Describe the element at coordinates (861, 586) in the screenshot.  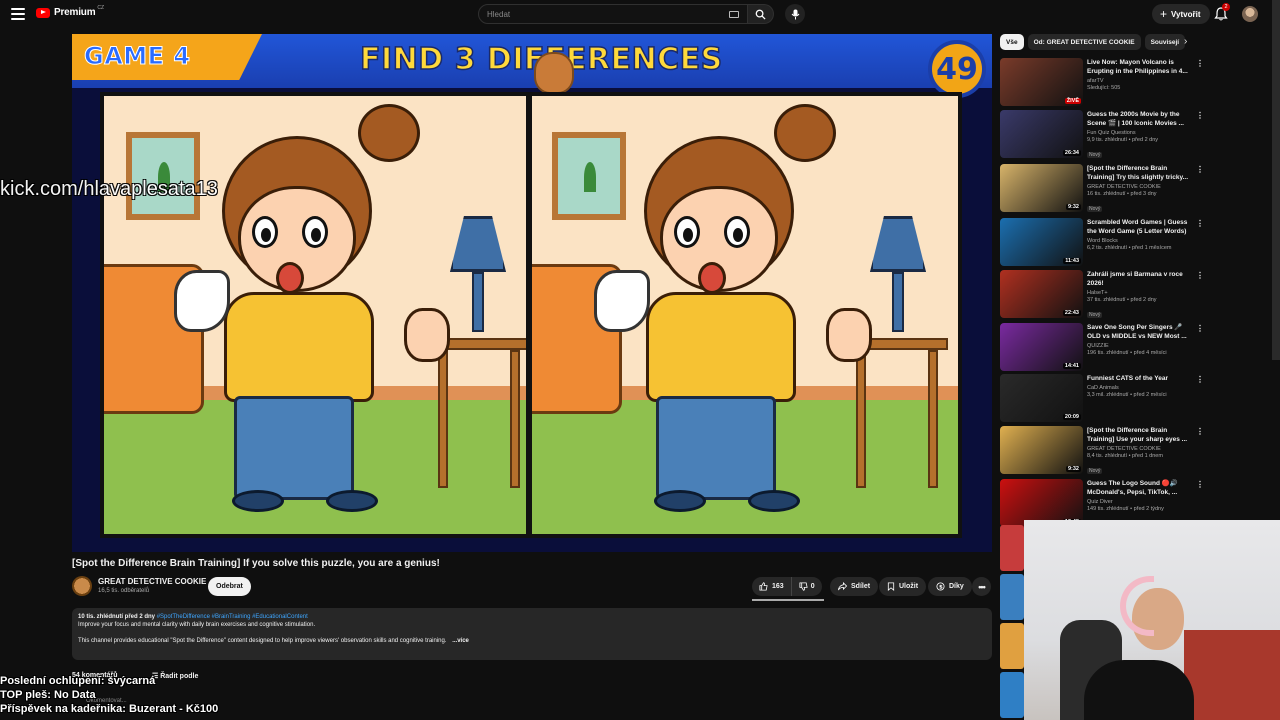
I see `share-label: Sdílet` at that location.